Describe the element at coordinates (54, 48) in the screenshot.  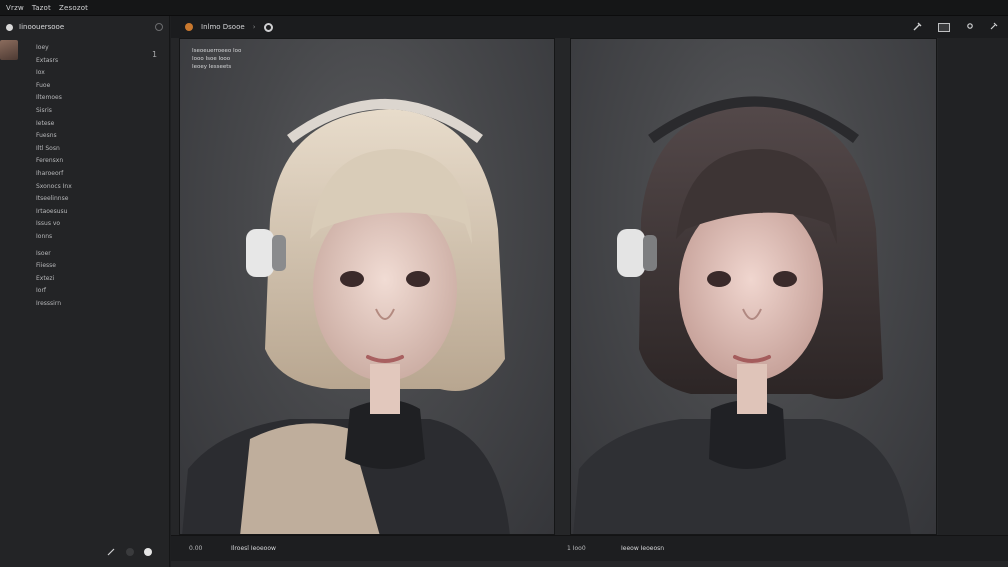
I see `sidebar-item: Ioey` at that location.